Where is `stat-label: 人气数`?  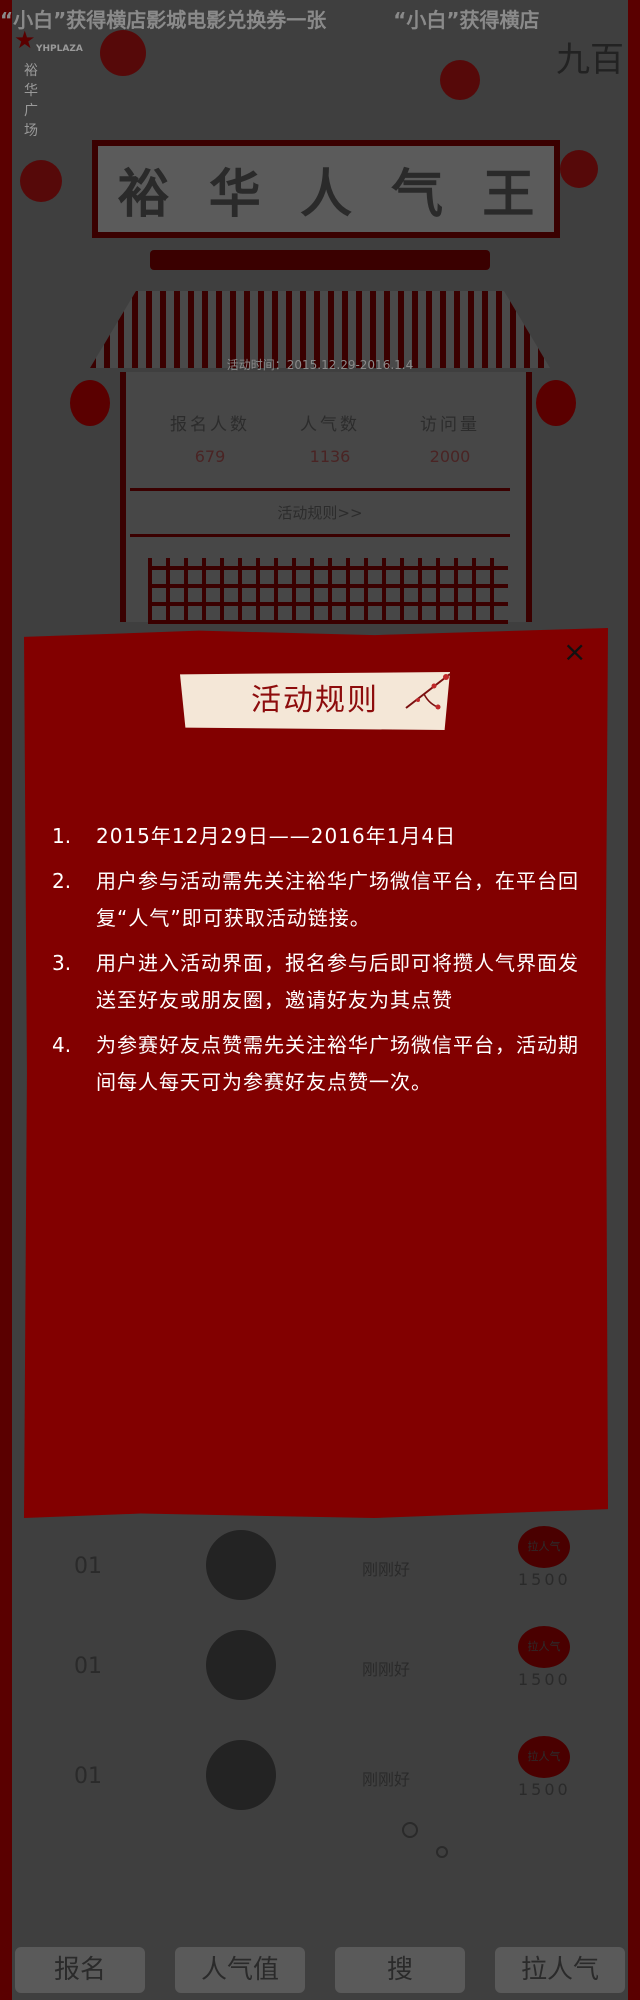 stat-label: 人气数 is located at coordinates (330, 425).